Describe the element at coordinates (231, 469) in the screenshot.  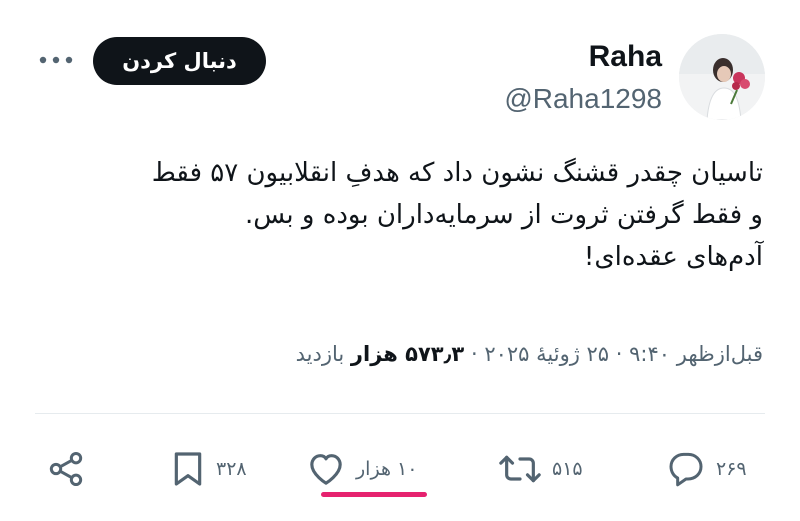
I see `bookmark-count: ۳۲۸` at that location.